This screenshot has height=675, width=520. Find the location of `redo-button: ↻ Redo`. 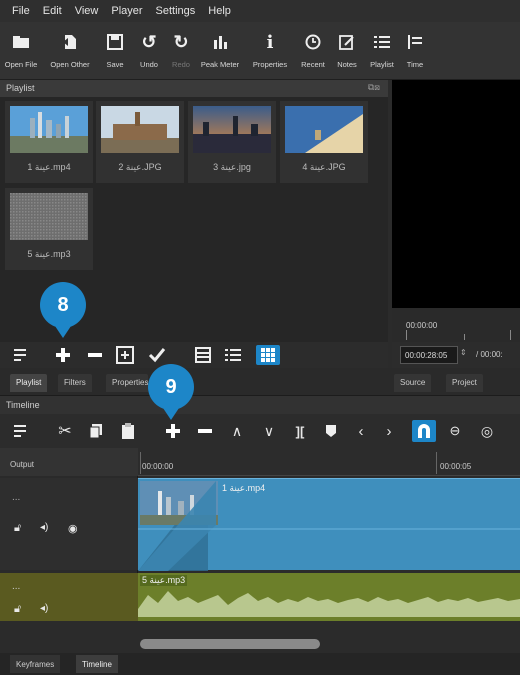

redo-button: ↻ Redo is located at coordinates (181, 51).